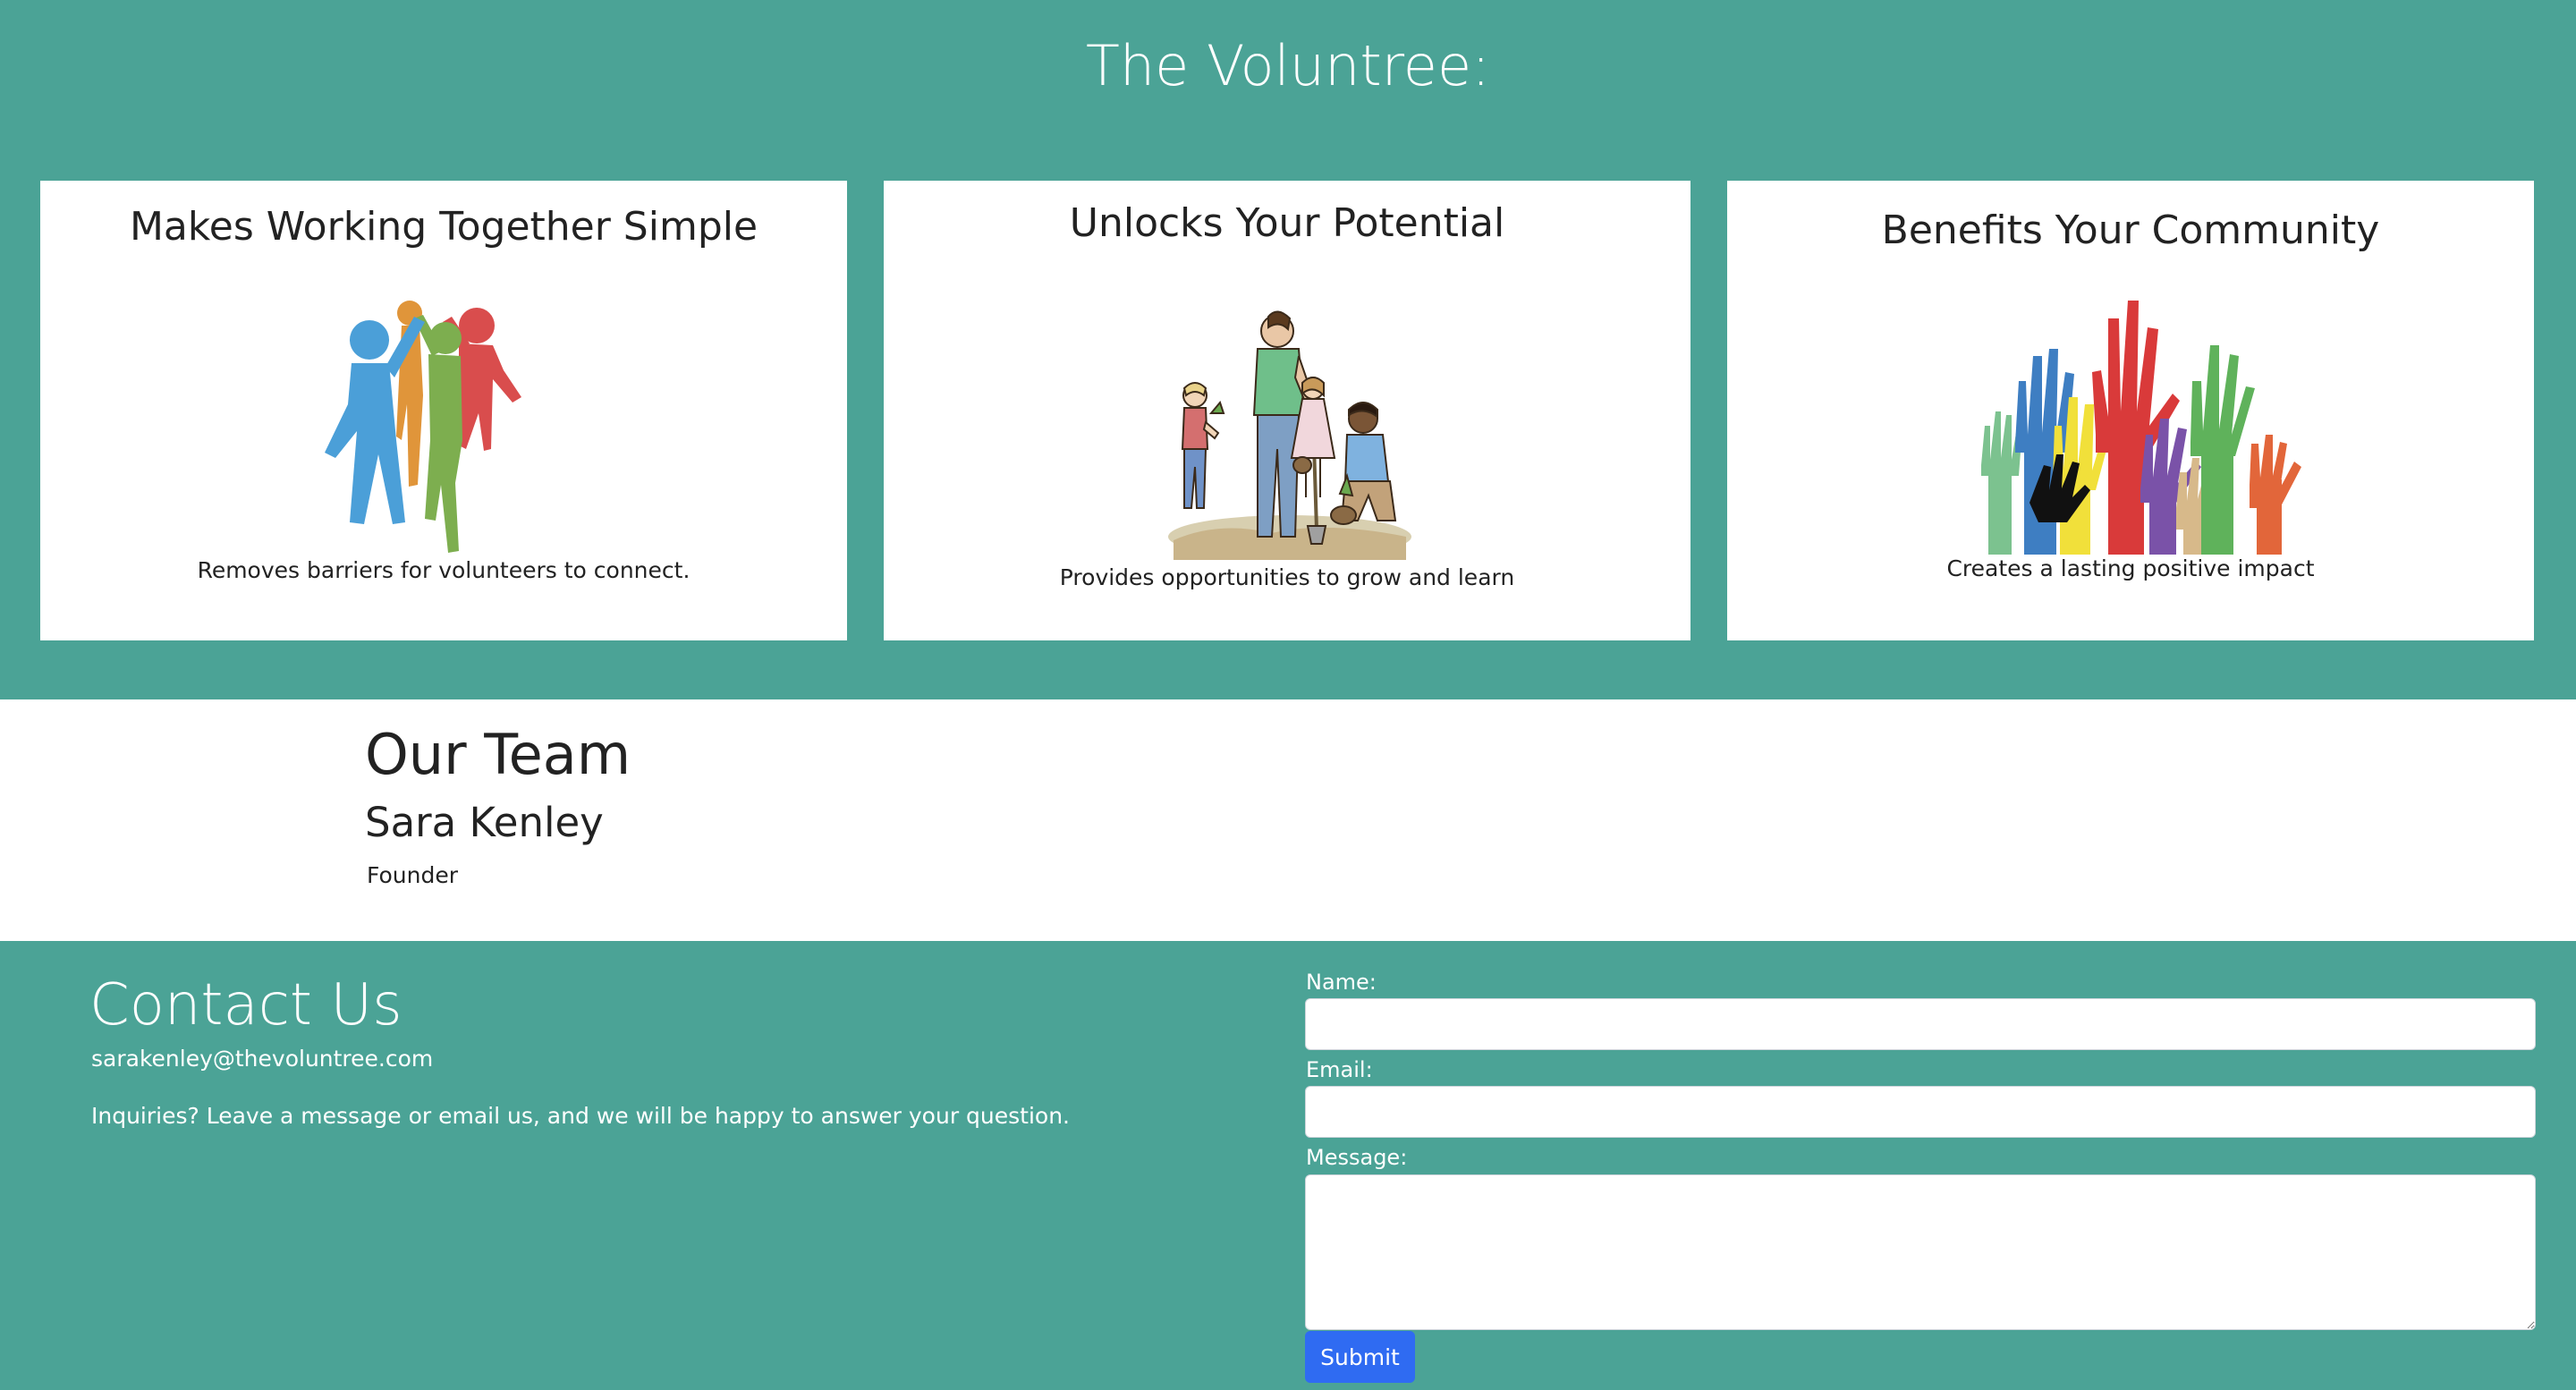 The height and width of the screenshot is (1390, 2576). I want to click on card-title: Benefits Your Community, so click(2130, 230).